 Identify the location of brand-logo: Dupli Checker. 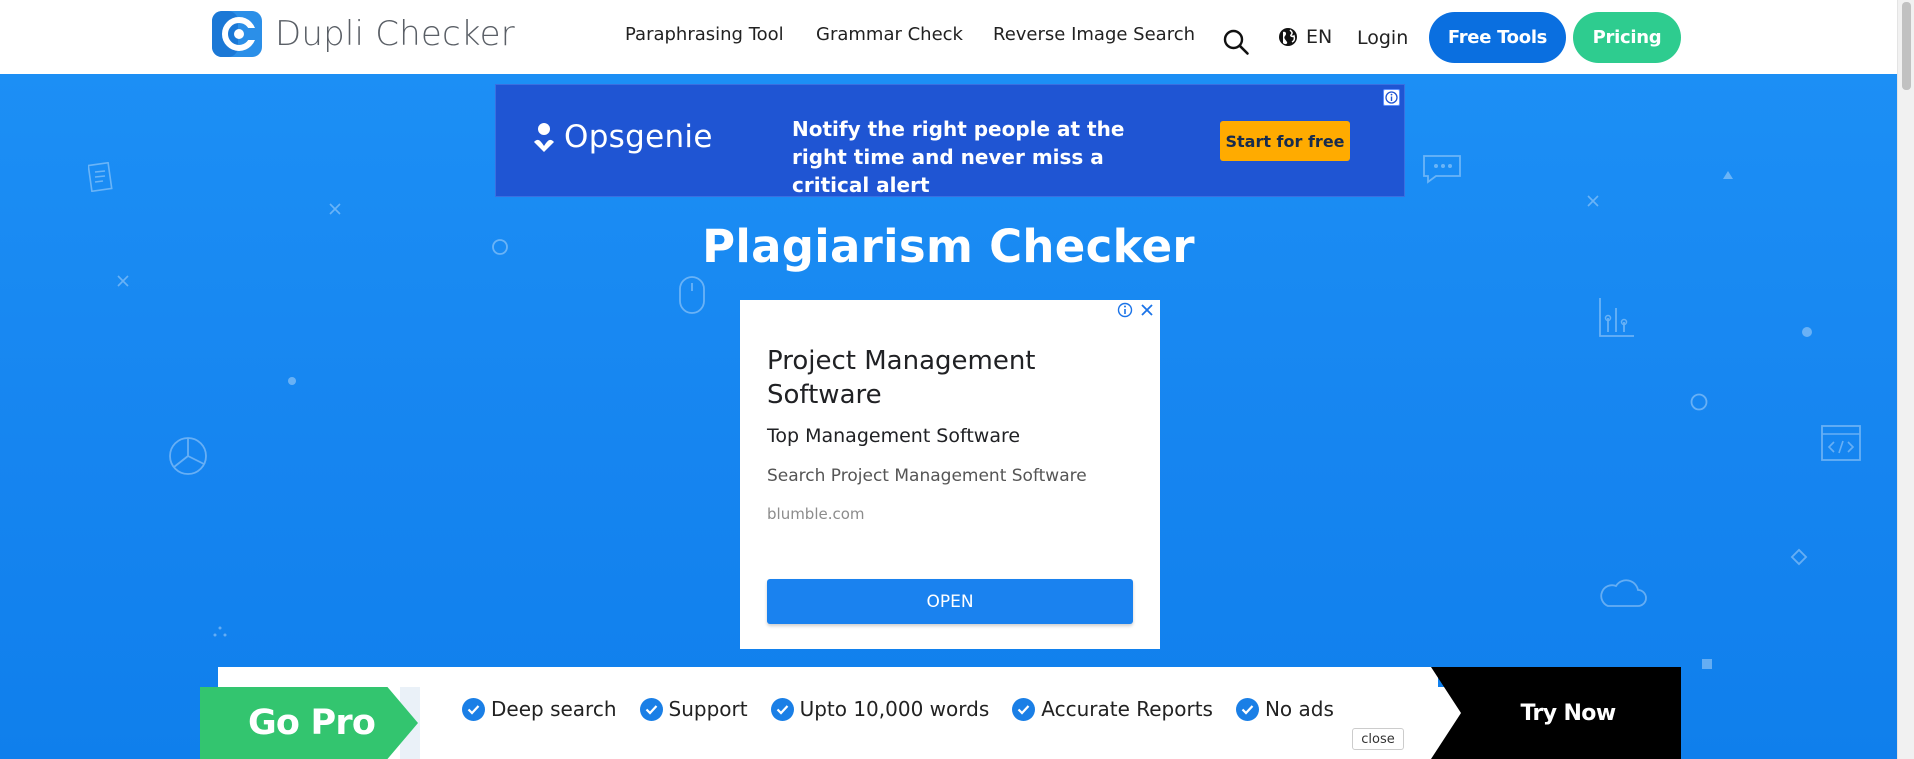
(363, 34).